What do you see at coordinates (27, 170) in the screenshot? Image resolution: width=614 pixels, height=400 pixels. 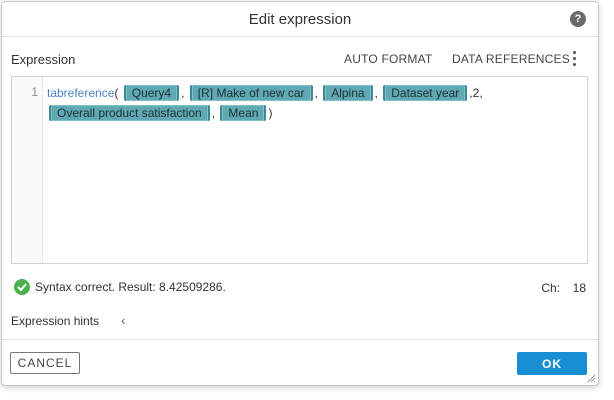 I see `line-number-gutter: 1` at bounding box center [27, 170].